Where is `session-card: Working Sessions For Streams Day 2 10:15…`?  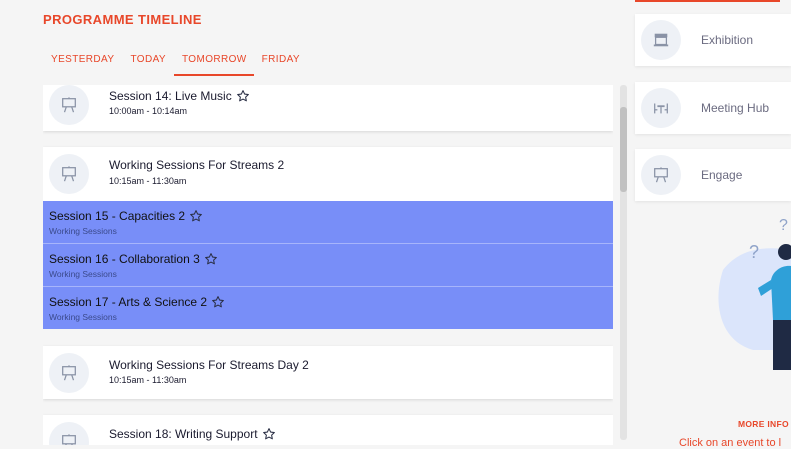 session-card: Working Sessions For Streams Day 2 10:15… is located at coordinates (328, 372).